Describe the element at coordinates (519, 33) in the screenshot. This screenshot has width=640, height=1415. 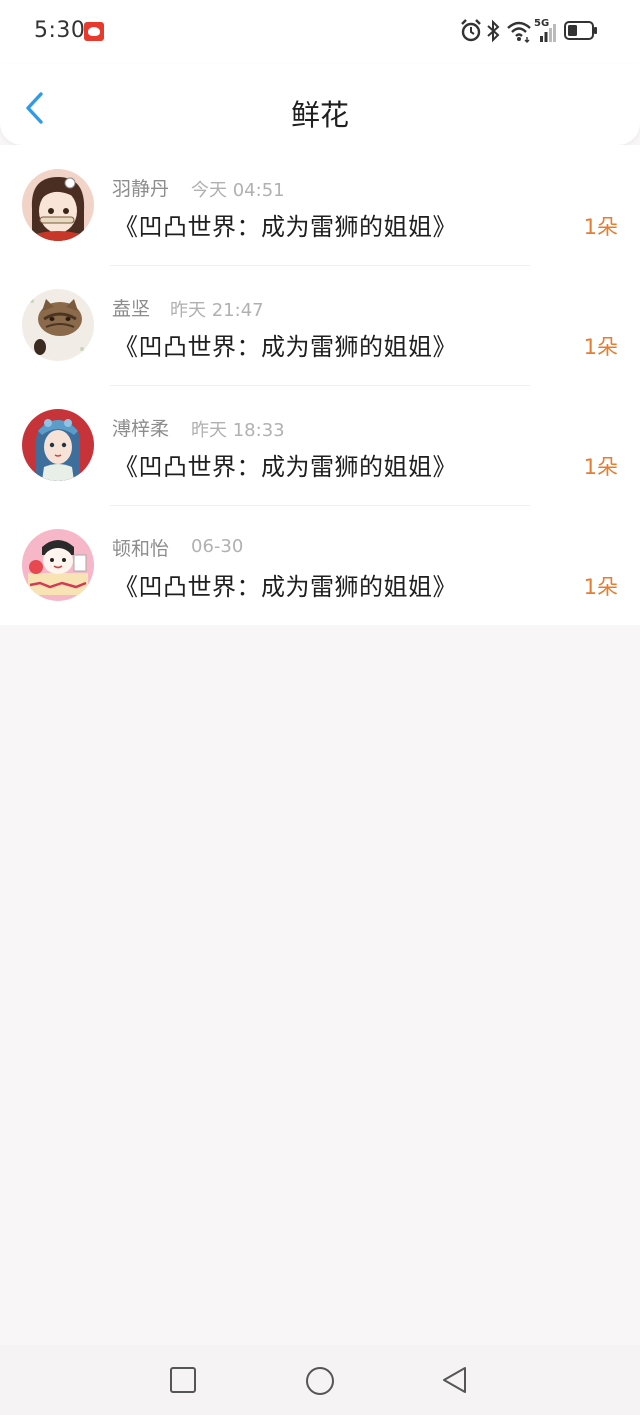
I see `wifi-icon` at that location.